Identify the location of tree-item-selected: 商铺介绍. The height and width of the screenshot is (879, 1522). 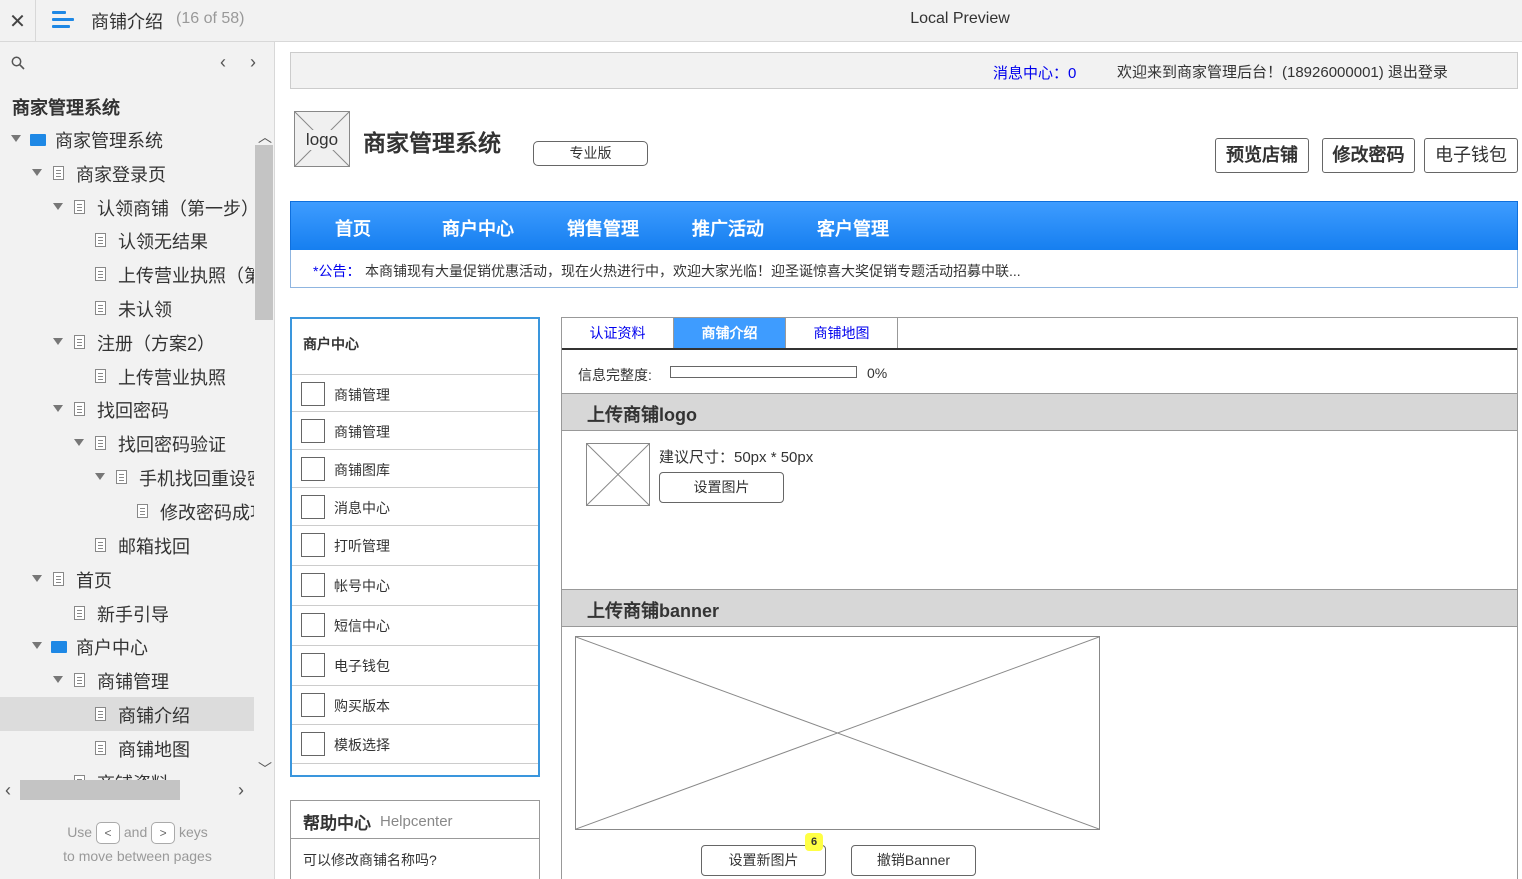
(127, 714).